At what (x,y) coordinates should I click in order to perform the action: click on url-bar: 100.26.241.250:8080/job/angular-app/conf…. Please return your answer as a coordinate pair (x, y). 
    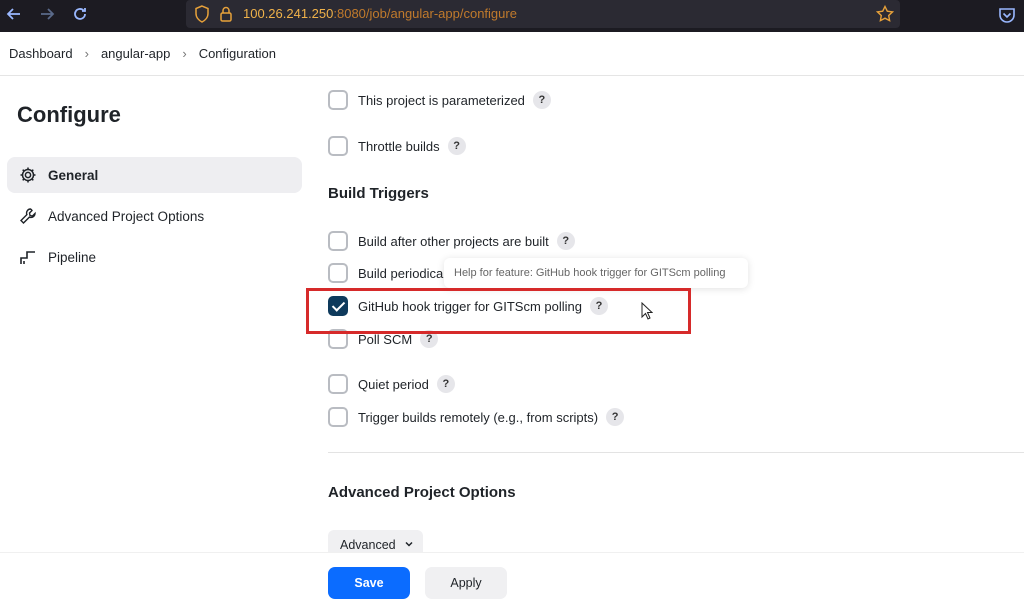
    Looking at the image, I should click on (543, 14).